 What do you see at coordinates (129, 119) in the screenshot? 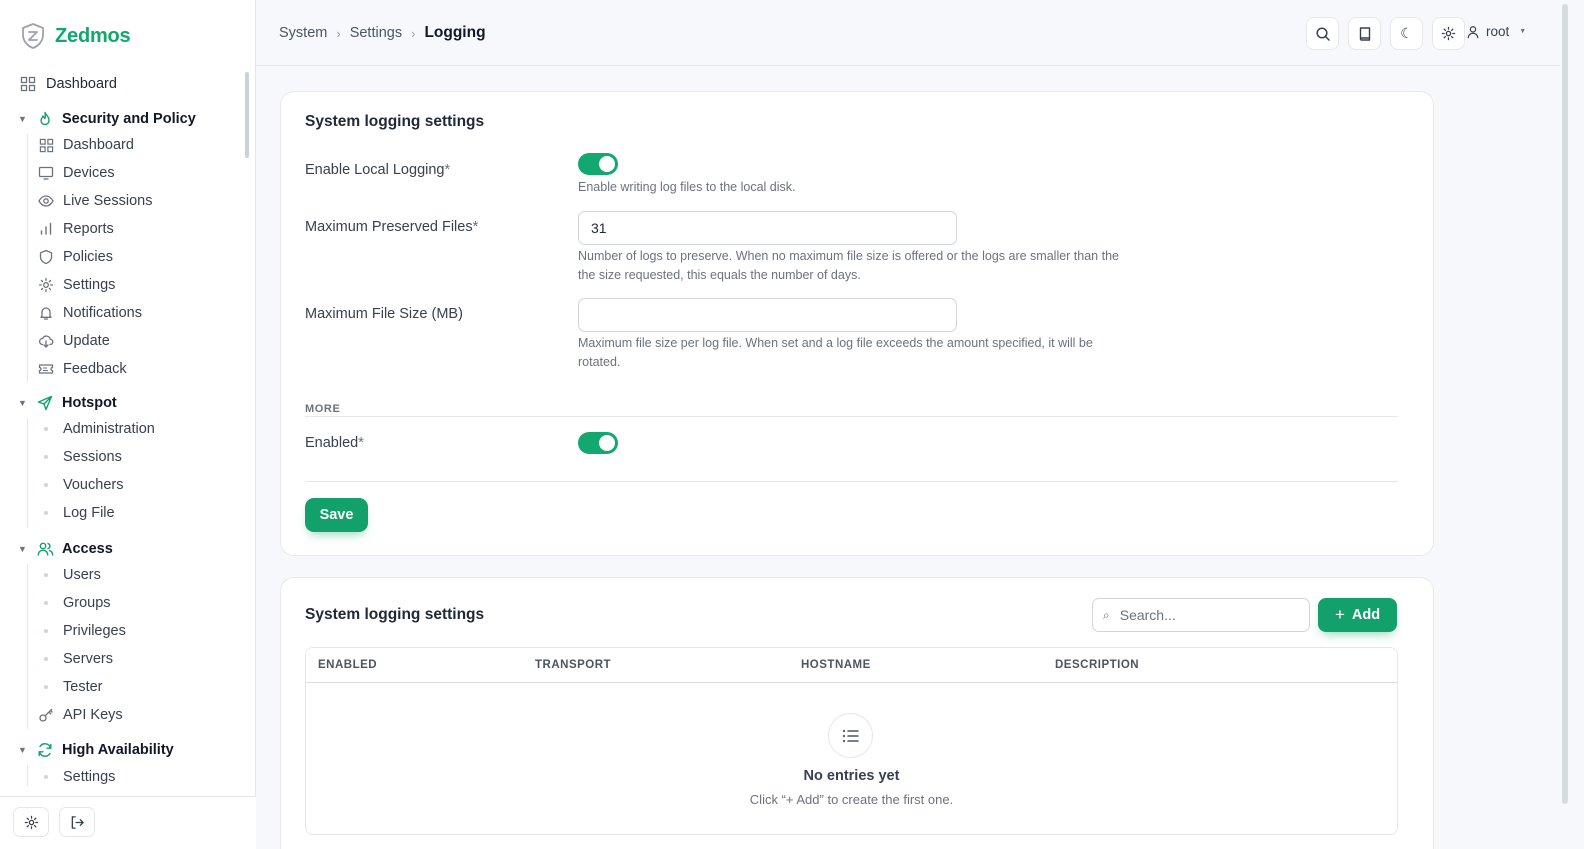
I see `sidebar-group-label: Security and Policy` at bounding box center [129, 119].